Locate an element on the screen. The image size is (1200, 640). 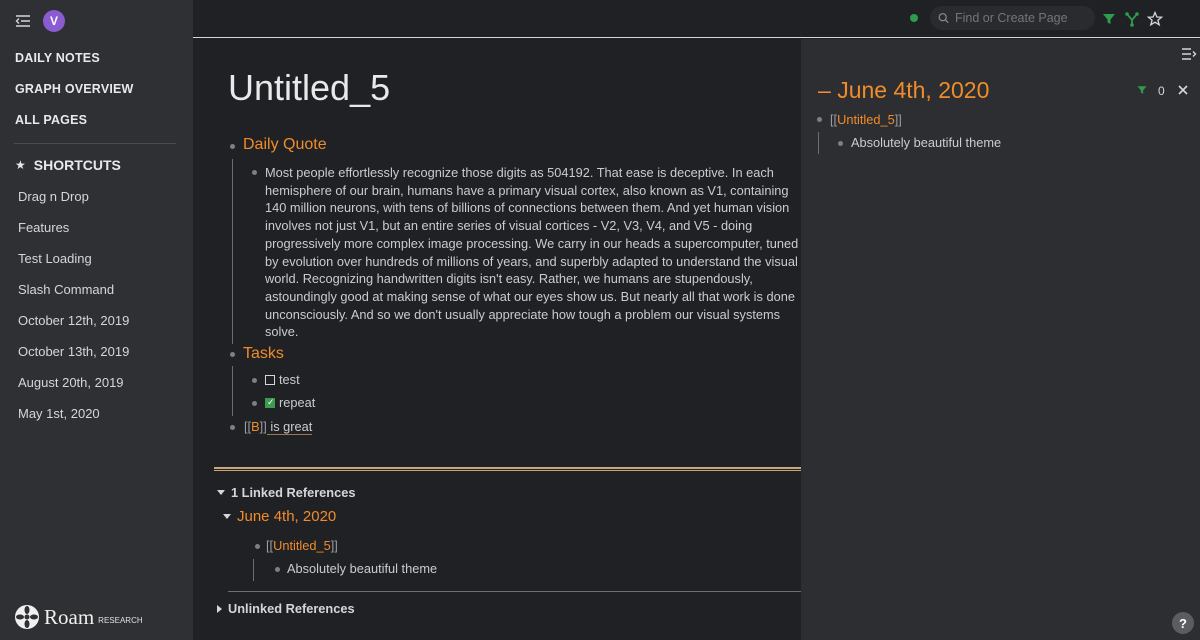
linked-page-title: June 4th, 2020 is located at coordinates (286, 516).